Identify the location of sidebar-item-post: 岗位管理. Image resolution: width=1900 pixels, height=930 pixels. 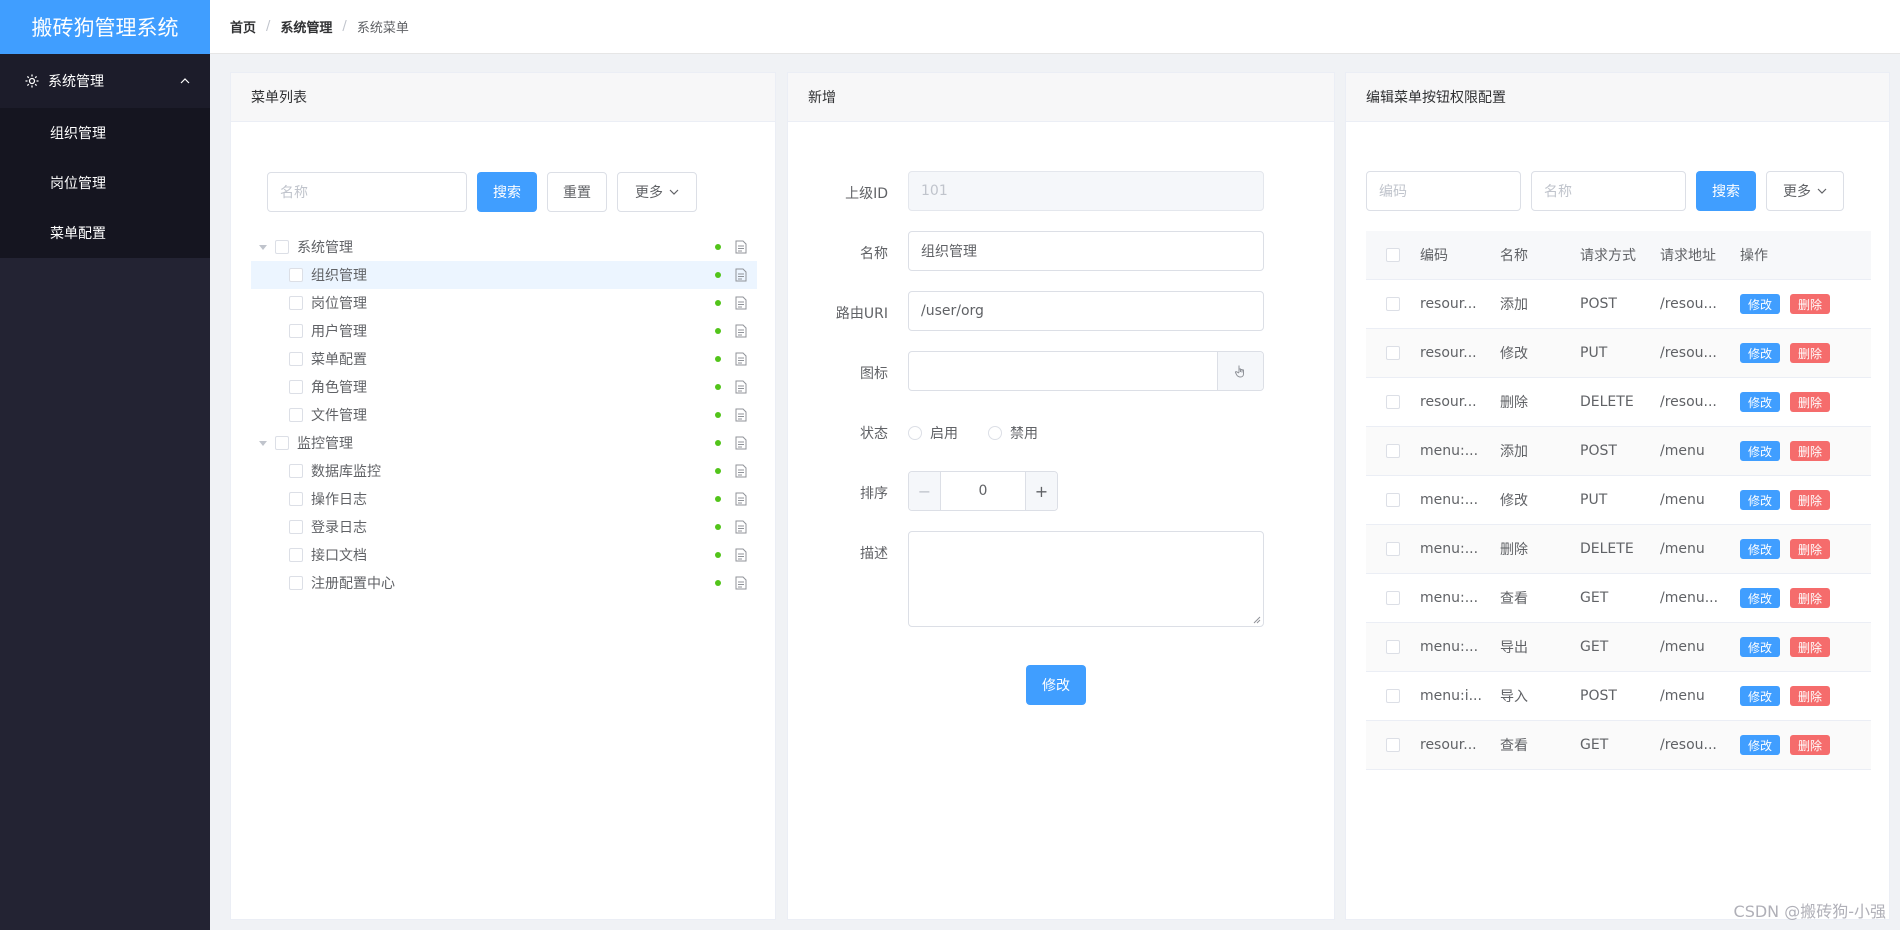
(105, 183).